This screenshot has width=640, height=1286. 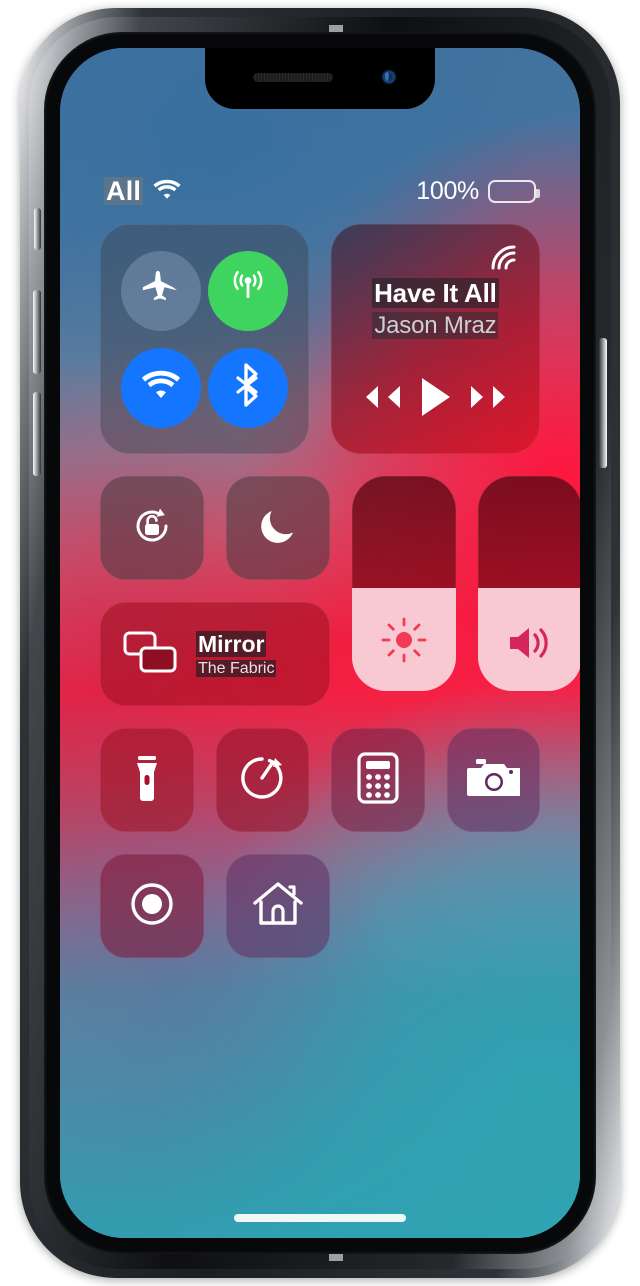 I want to click on front-camera-icon, so click(x=389, y=77).